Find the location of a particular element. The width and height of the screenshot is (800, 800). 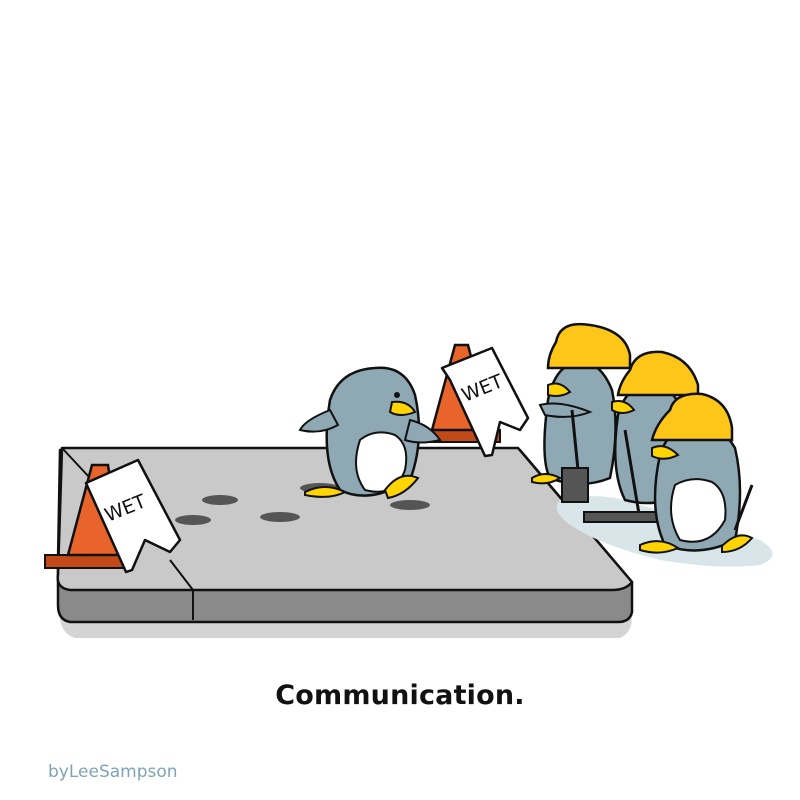

worker-penguin-shovel is located at coordinates (581, 412).